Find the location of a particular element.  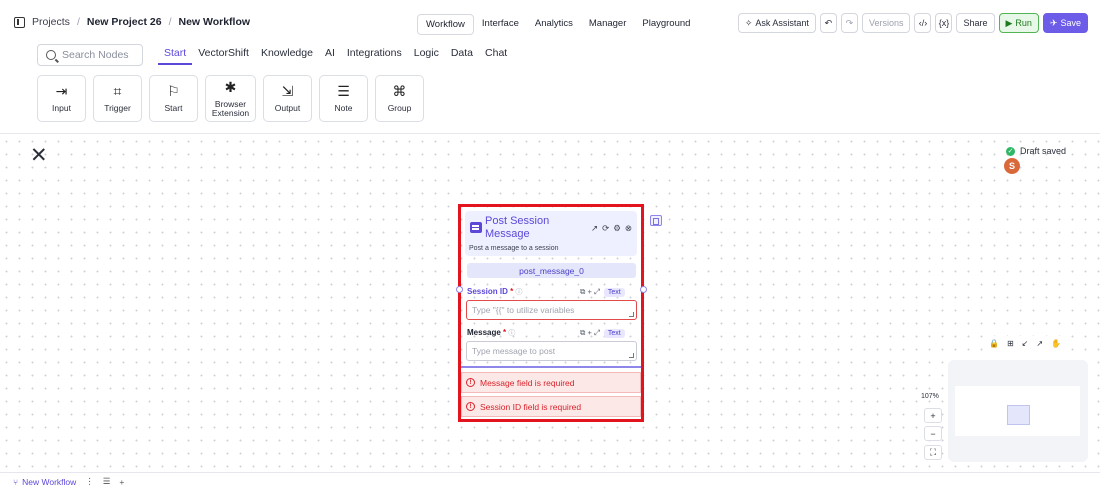

node-browser-extension-button: ✱ Browser Extension is located at coordinates (230, 98).